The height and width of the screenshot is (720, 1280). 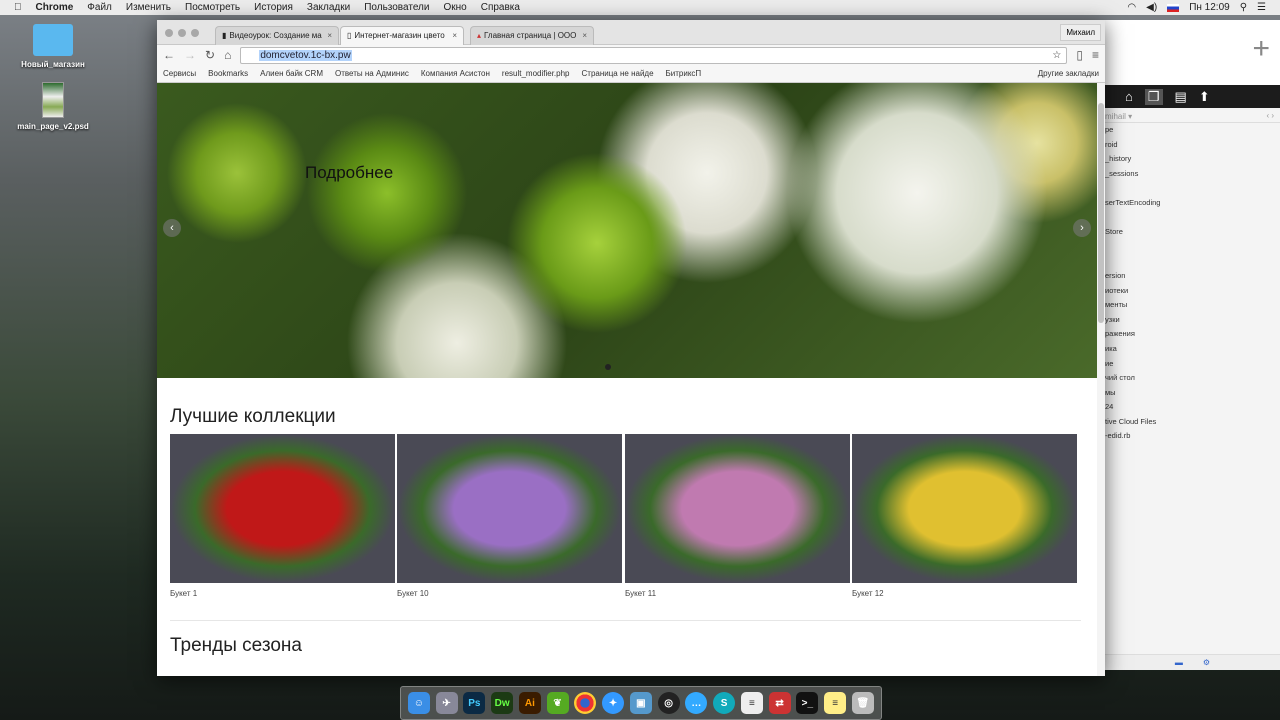 I want to click on textedit-icon: ≡, so click(x=751, y=703).